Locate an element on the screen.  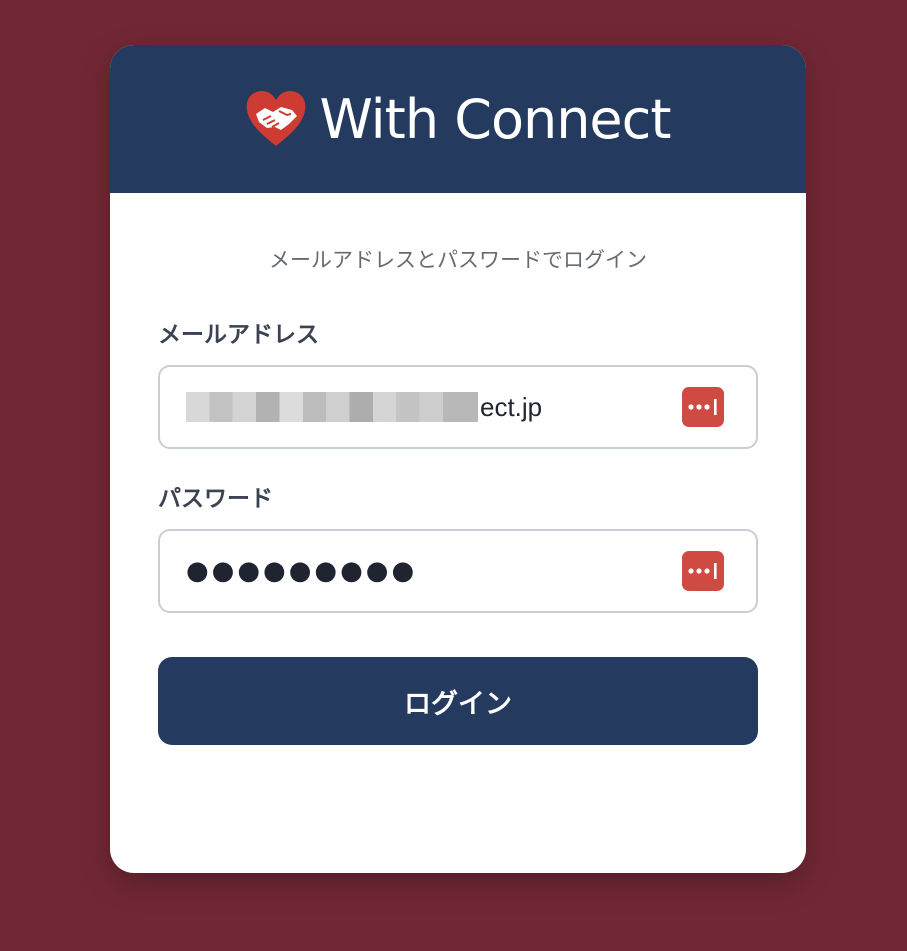
password-dots: ●●●●●●●●● is located at coordinates (302, 571).